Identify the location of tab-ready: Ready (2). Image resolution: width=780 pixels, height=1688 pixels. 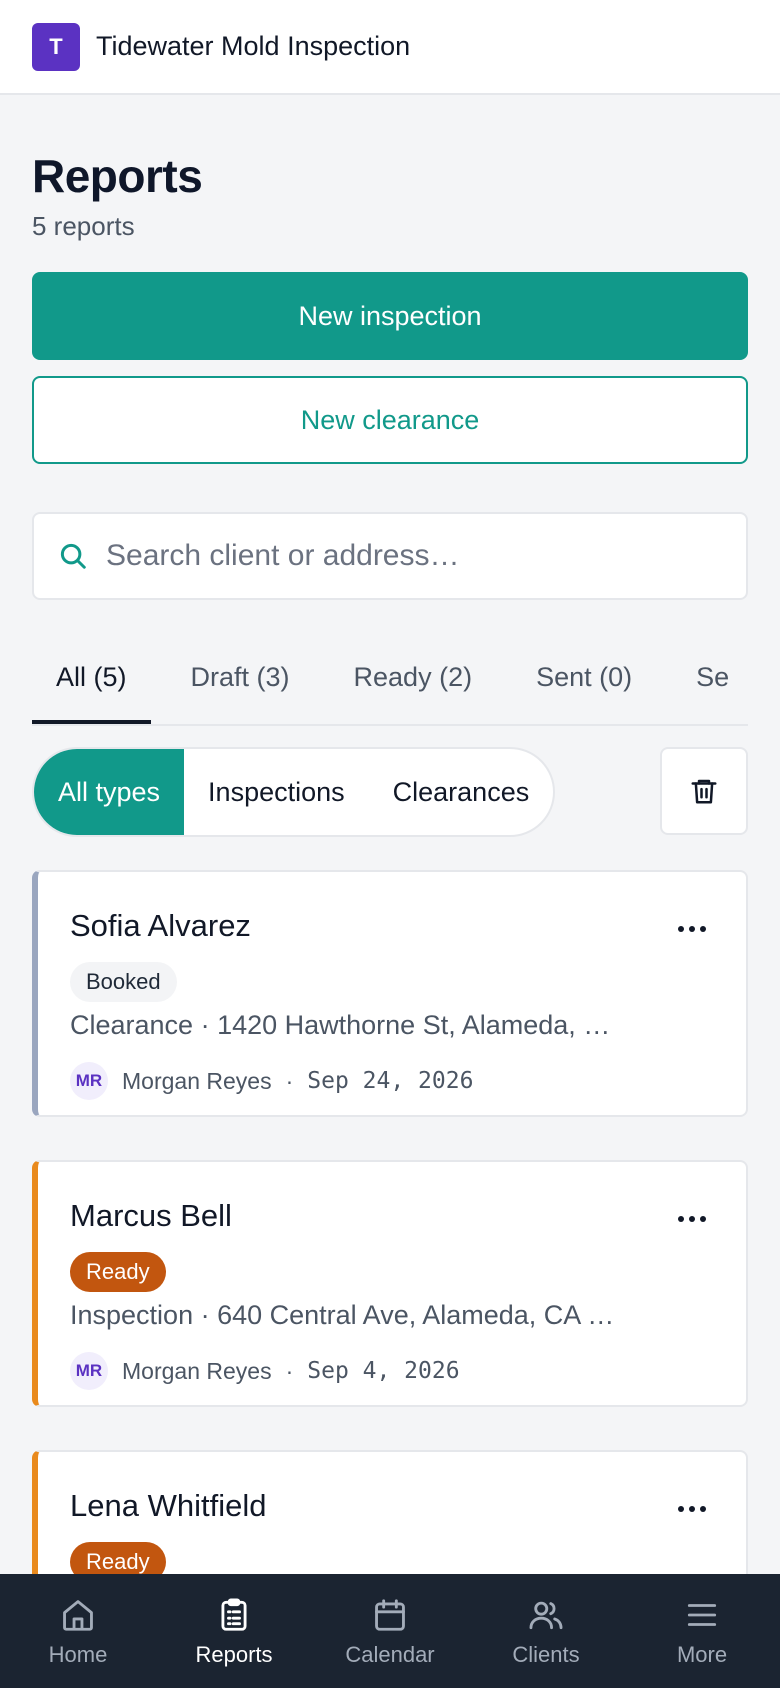
(413, 677).